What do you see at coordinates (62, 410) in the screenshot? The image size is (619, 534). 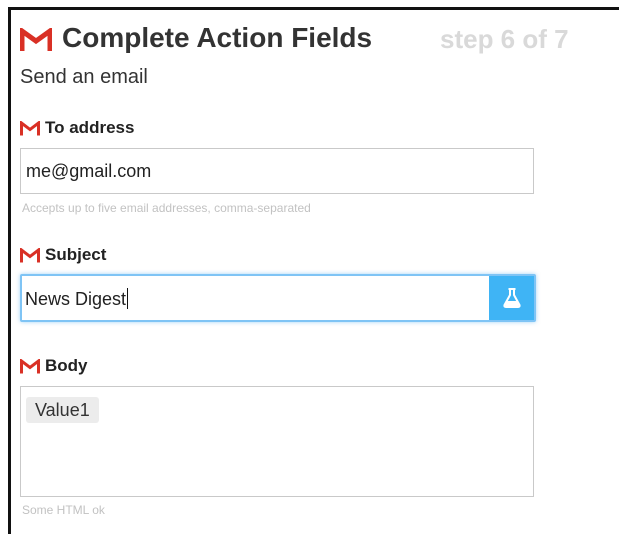 I see `ingredient-token: Value1` at bounding box center [62, 410].